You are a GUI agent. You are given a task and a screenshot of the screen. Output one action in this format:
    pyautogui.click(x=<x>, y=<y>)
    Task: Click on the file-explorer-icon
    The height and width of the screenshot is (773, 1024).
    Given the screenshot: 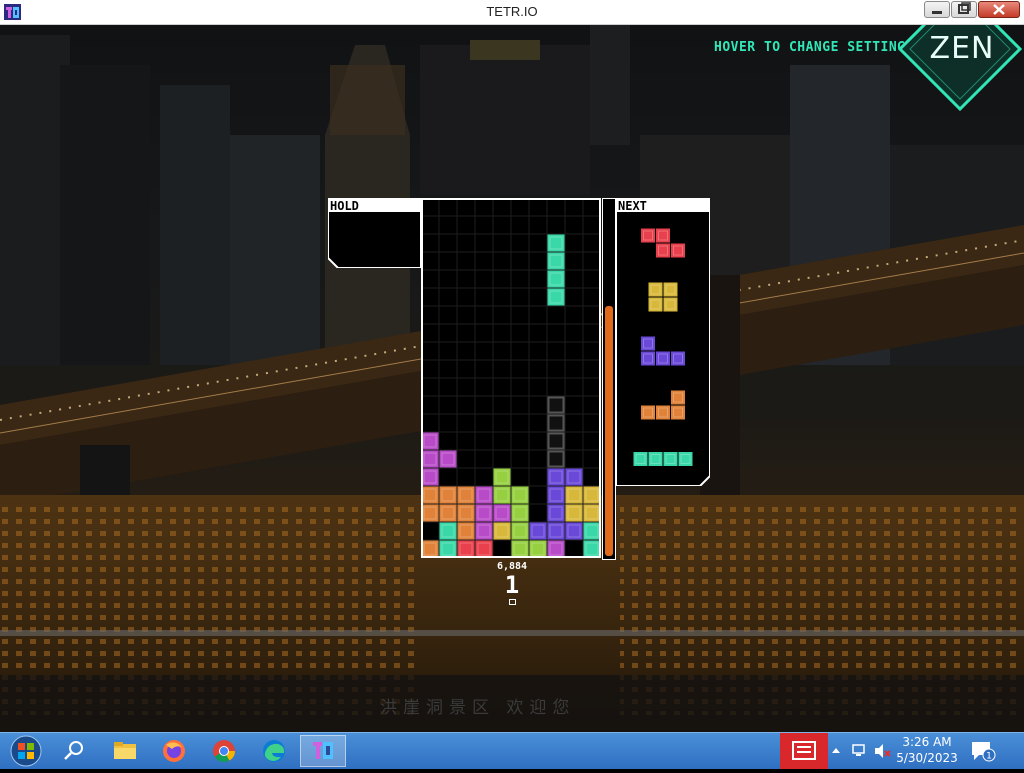 What is the action you would take?
    pyautogui.click(x=125, y=750)
    